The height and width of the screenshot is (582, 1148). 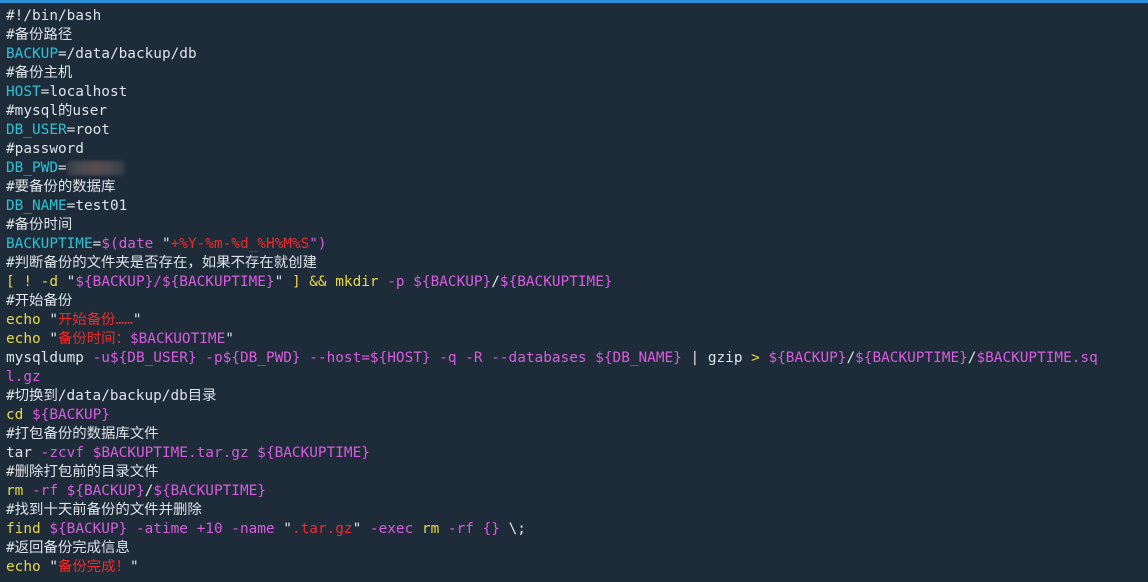 I want to click on code-line: DB_PWD=, so click(x=575, y=168).